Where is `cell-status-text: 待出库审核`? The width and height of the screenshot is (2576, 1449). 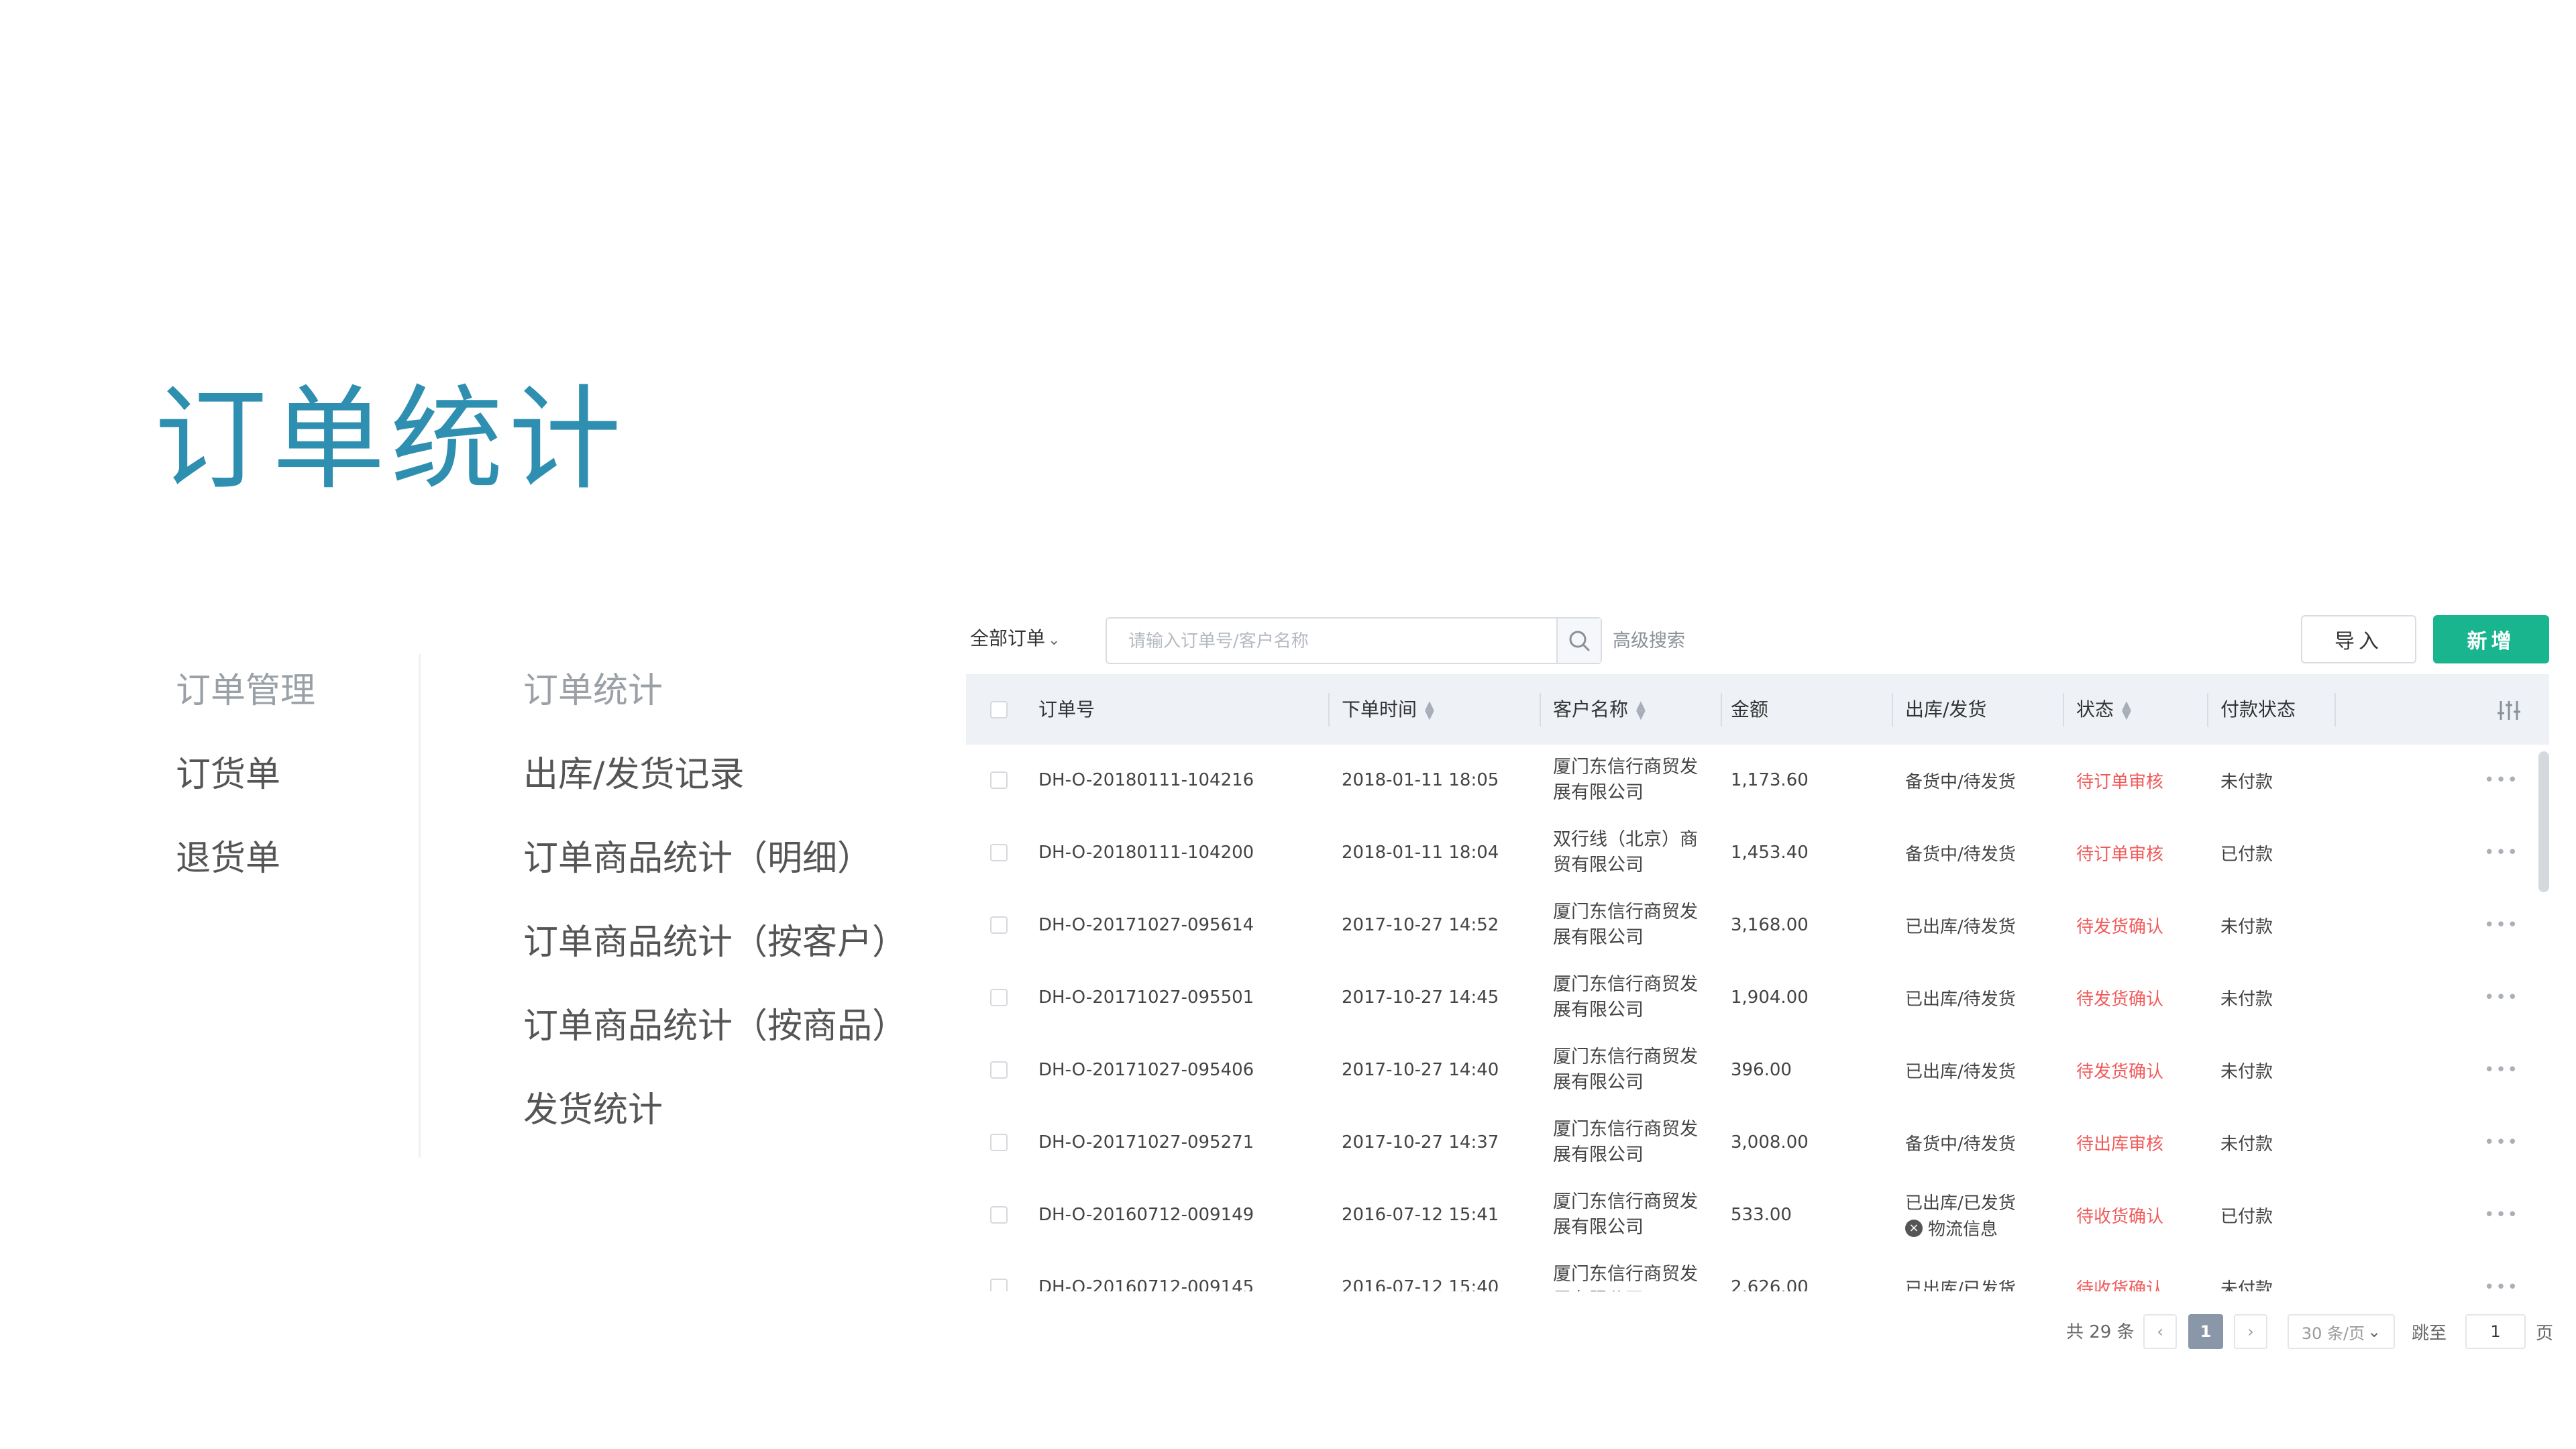 cell-status-text: 待出库审核 is located at coordinates (2120, 1144).